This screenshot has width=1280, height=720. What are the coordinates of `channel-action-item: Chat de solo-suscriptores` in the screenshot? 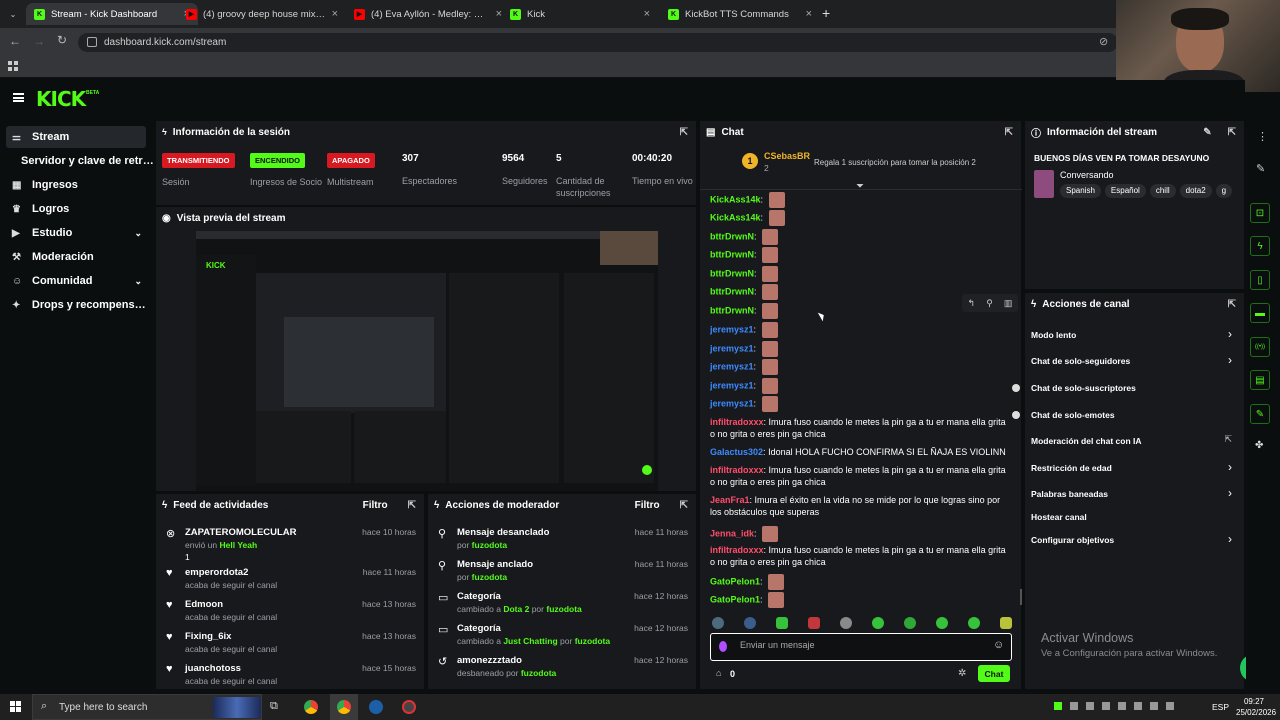 It's located at (1135, 388).